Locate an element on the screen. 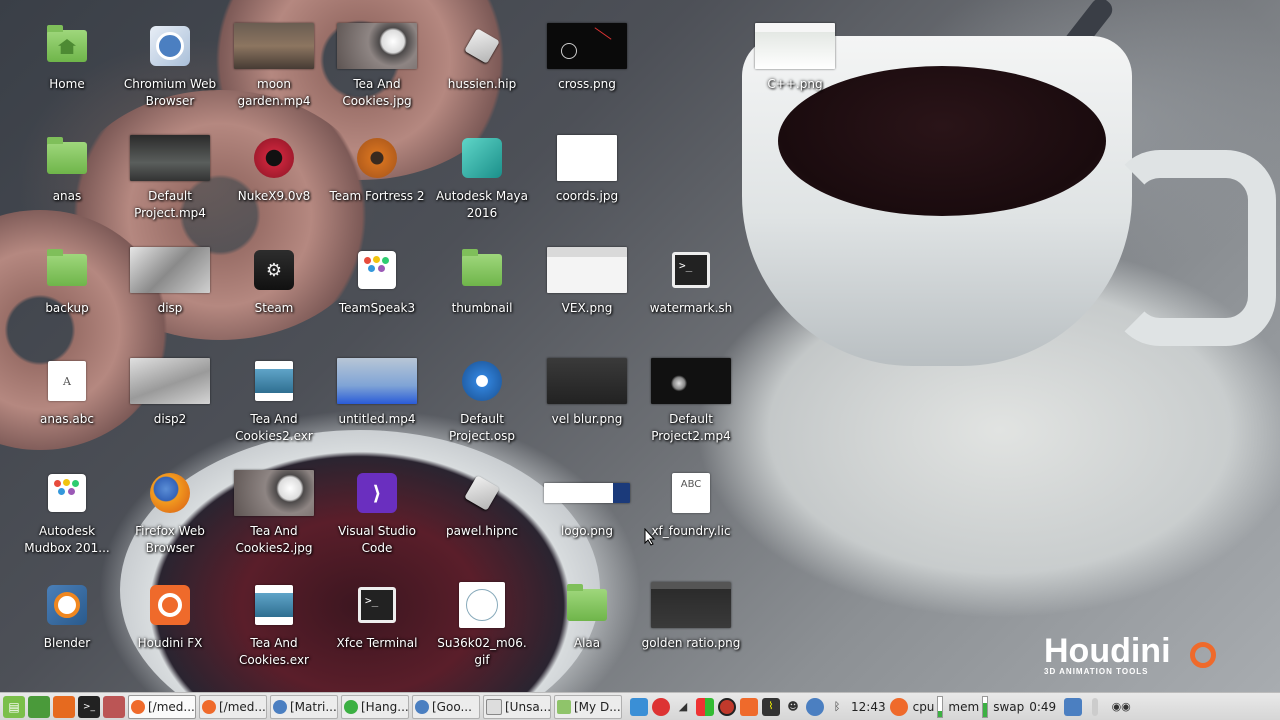  desktop-icon-xf-foundry: ABC xf_foundry.lic is located at coordinates (691, 504).